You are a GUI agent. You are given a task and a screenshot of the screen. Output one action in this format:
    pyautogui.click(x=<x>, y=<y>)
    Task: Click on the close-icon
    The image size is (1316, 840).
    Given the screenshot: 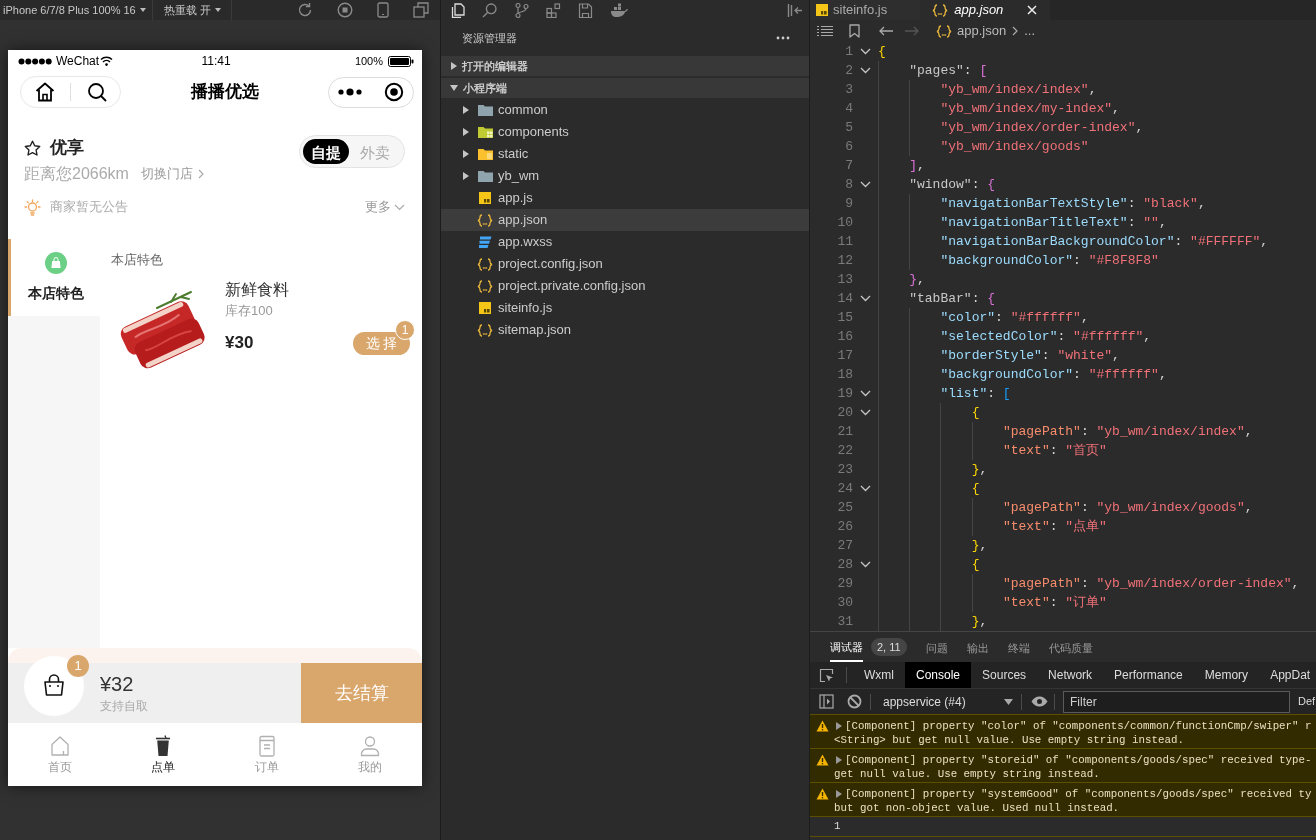 What is the action you would take?
    pyautogui.click(x=1032, y=10)
    